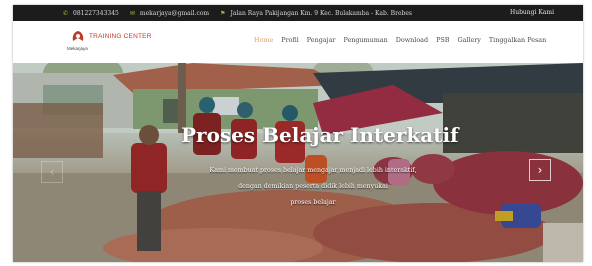  I want to click on chevron-right-icon: ›, so click(540, 170).